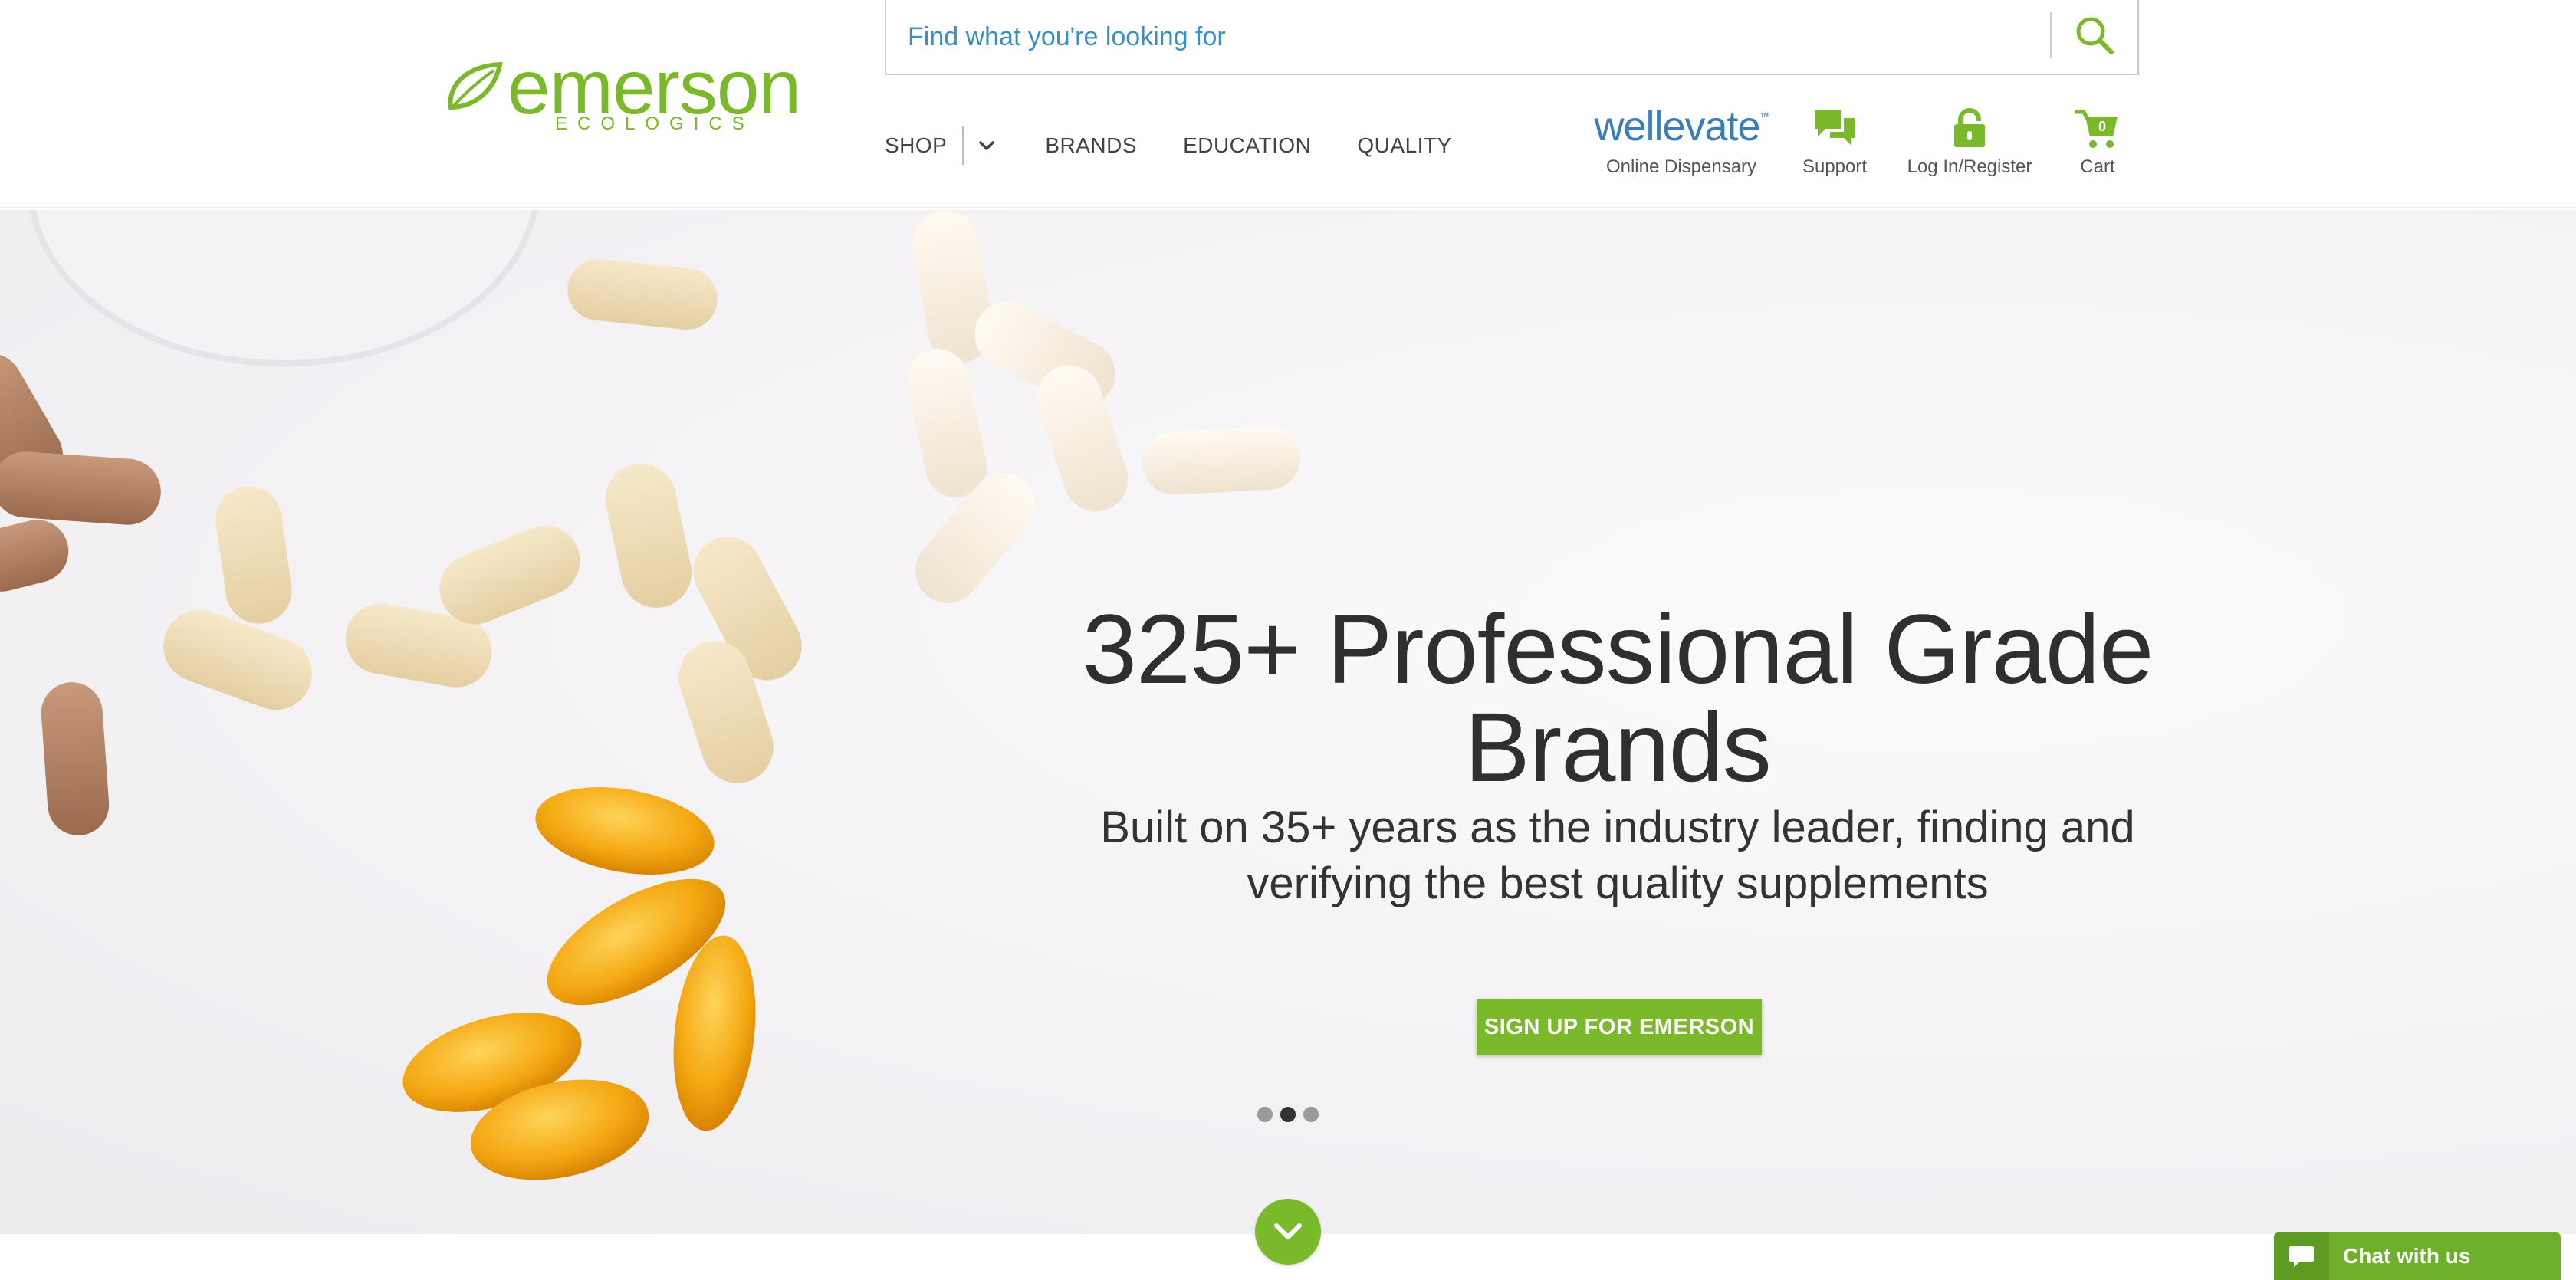 The width and height of the screenshot is (2576, 1280). What do you see at coordinates (1618, 698) in the screenshot?
I see `hero-title: 325+ Professional Grade Brands` at bounding box center [1618, 698].